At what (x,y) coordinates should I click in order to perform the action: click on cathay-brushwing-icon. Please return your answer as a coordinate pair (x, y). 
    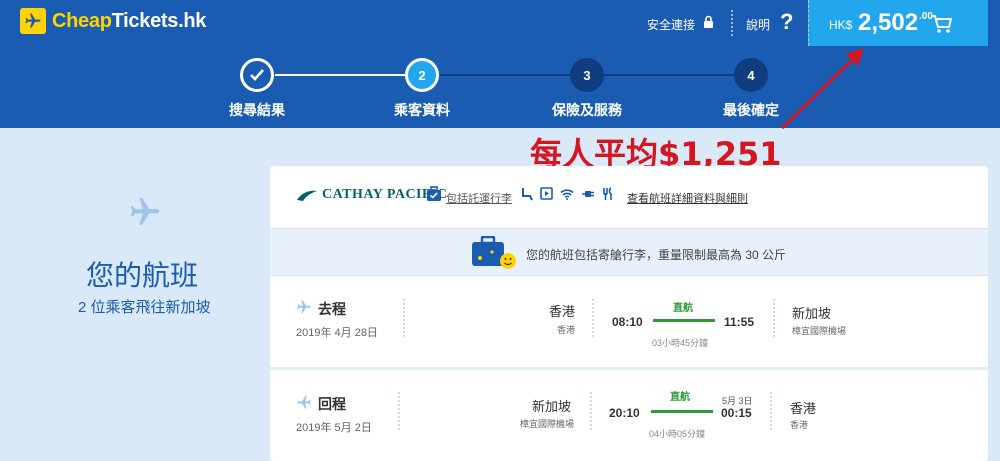
    Looking at the image, I should click on (307, 195).